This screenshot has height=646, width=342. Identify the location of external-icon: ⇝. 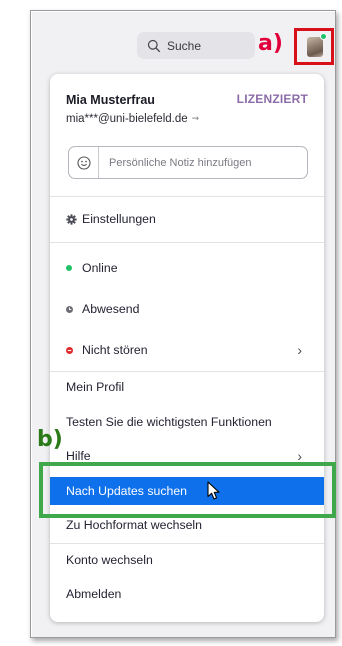
(195, 118).